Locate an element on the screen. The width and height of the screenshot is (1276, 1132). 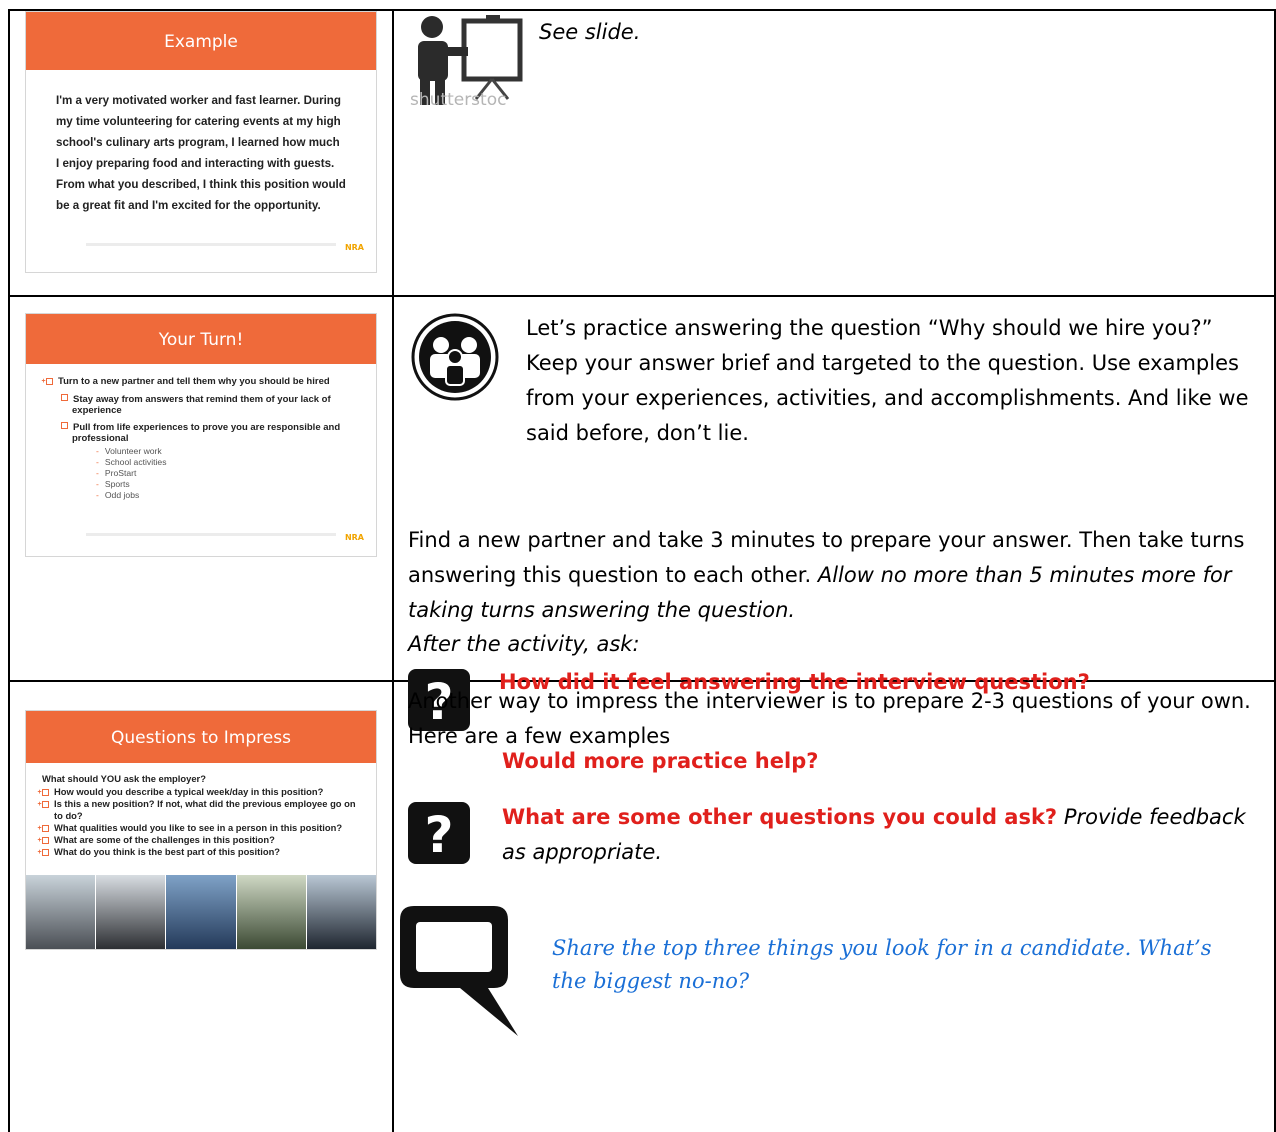
slide-title: Your Turn! is located at coordinates (201, 339).